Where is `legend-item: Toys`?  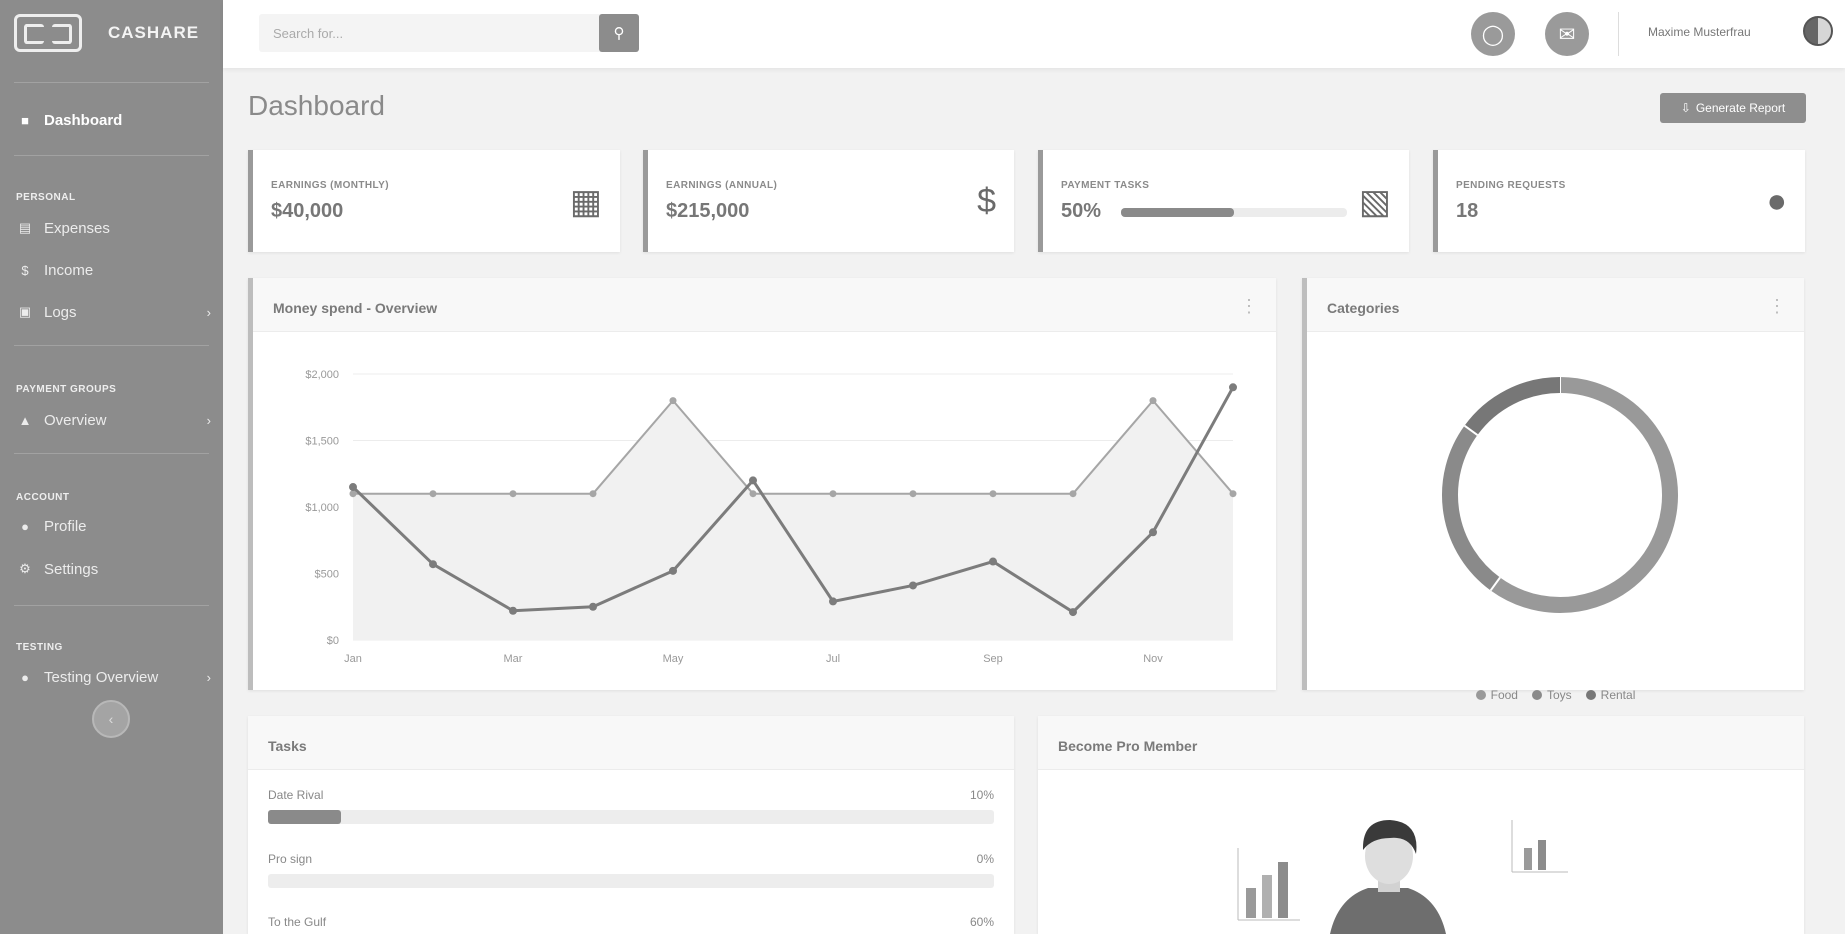
legend-item: Toys is located at coordinates (1551, 695).